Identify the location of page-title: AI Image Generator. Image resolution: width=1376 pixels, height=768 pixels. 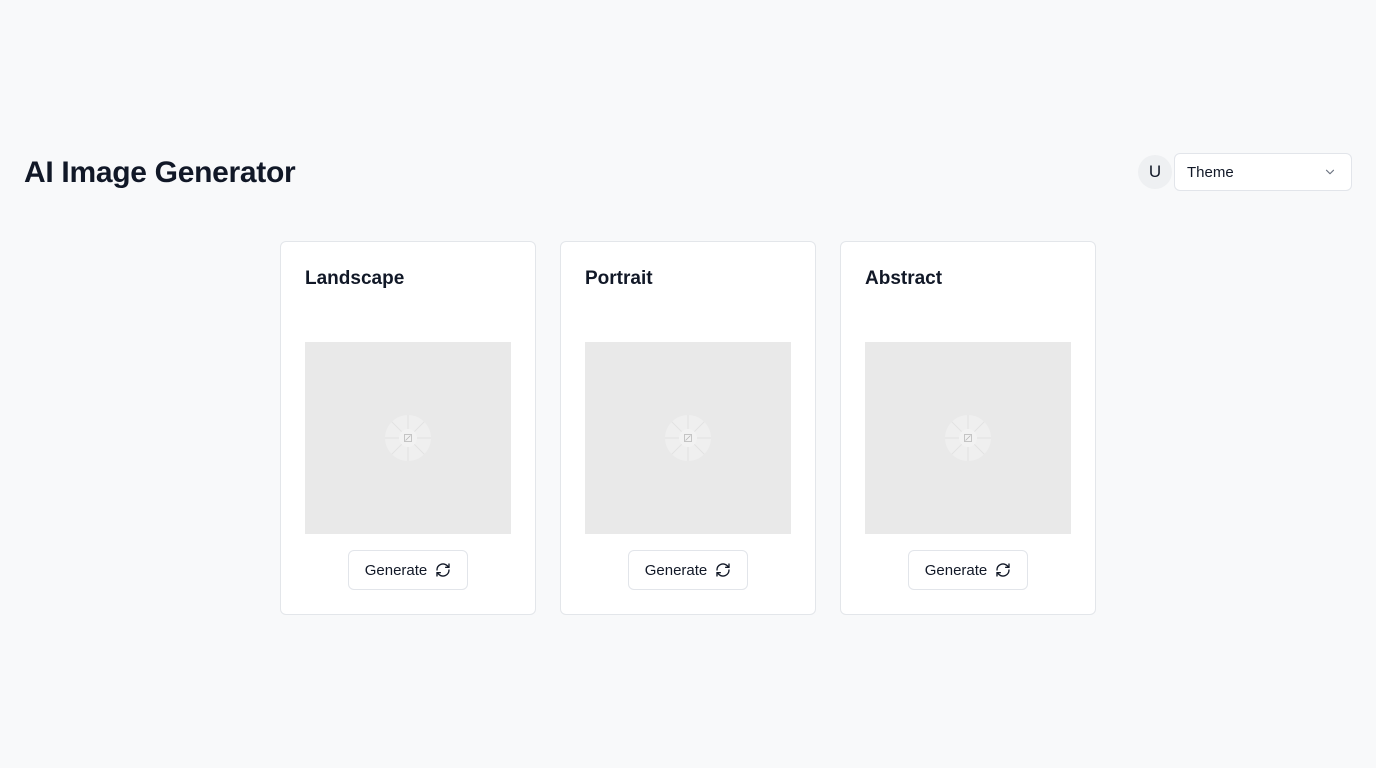
(160, 172).